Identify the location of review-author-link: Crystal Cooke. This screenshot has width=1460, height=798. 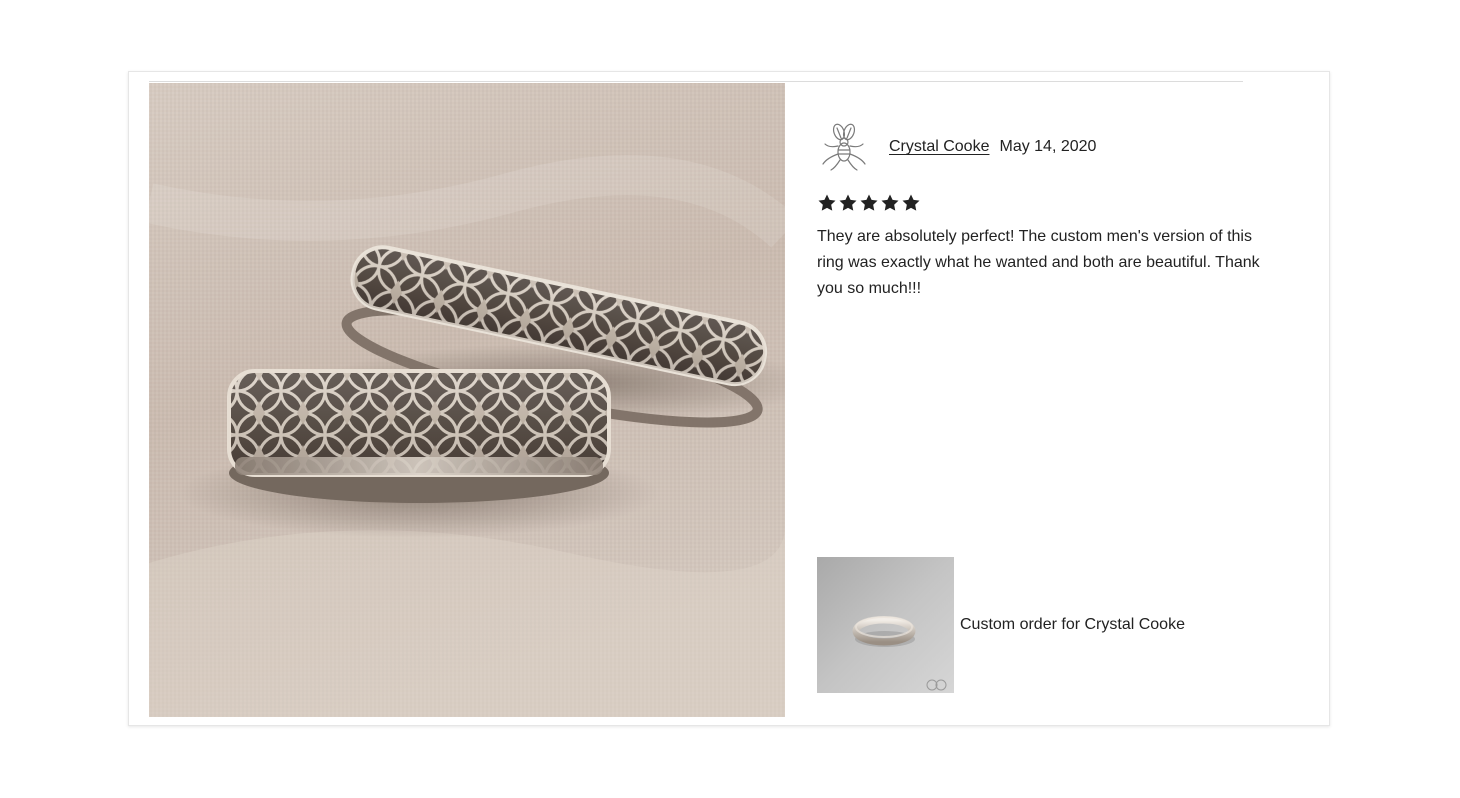
(939, 147).